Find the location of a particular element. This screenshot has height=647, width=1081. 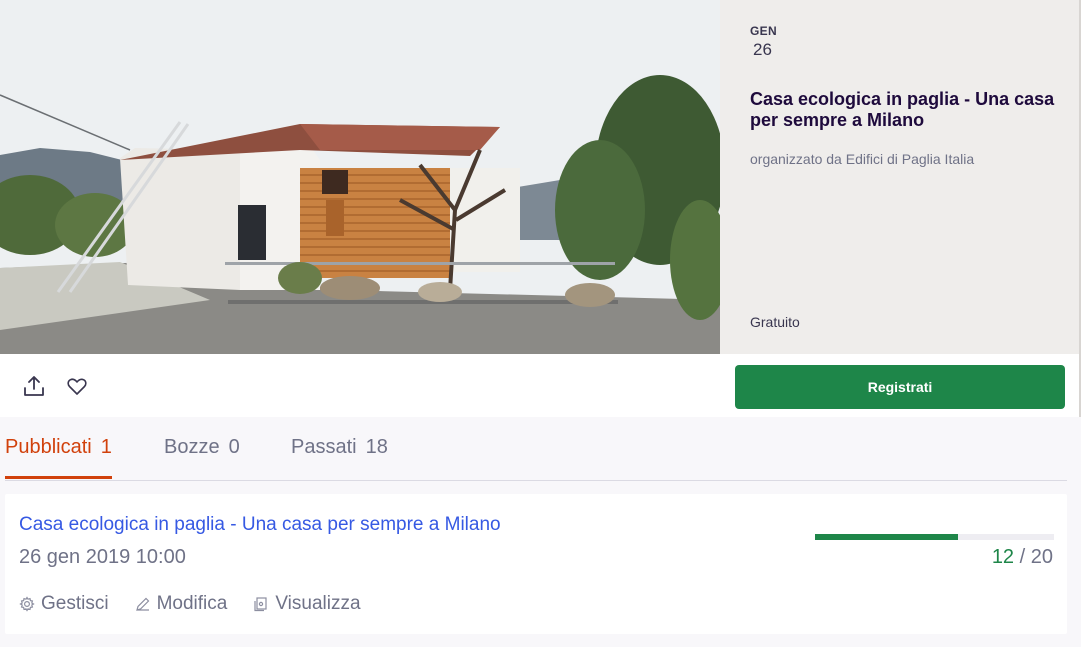

edit-label: Modifica is located at coordinates (192, 603).